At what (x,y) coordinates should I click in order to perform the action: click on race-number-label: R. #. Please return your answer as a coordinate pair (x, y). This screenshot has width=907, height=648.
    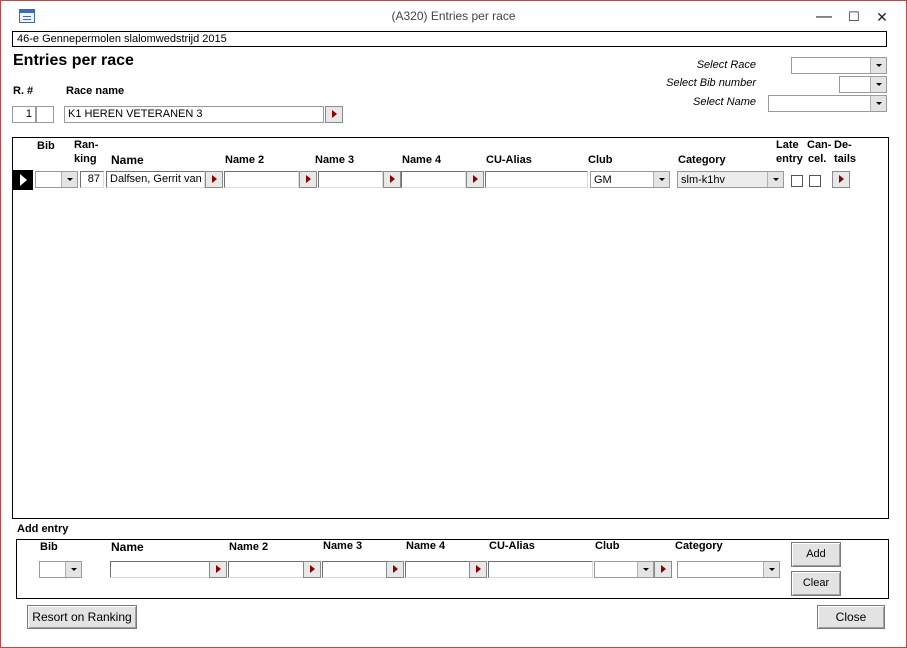
    Looking at the image, I should click on (23, 91).